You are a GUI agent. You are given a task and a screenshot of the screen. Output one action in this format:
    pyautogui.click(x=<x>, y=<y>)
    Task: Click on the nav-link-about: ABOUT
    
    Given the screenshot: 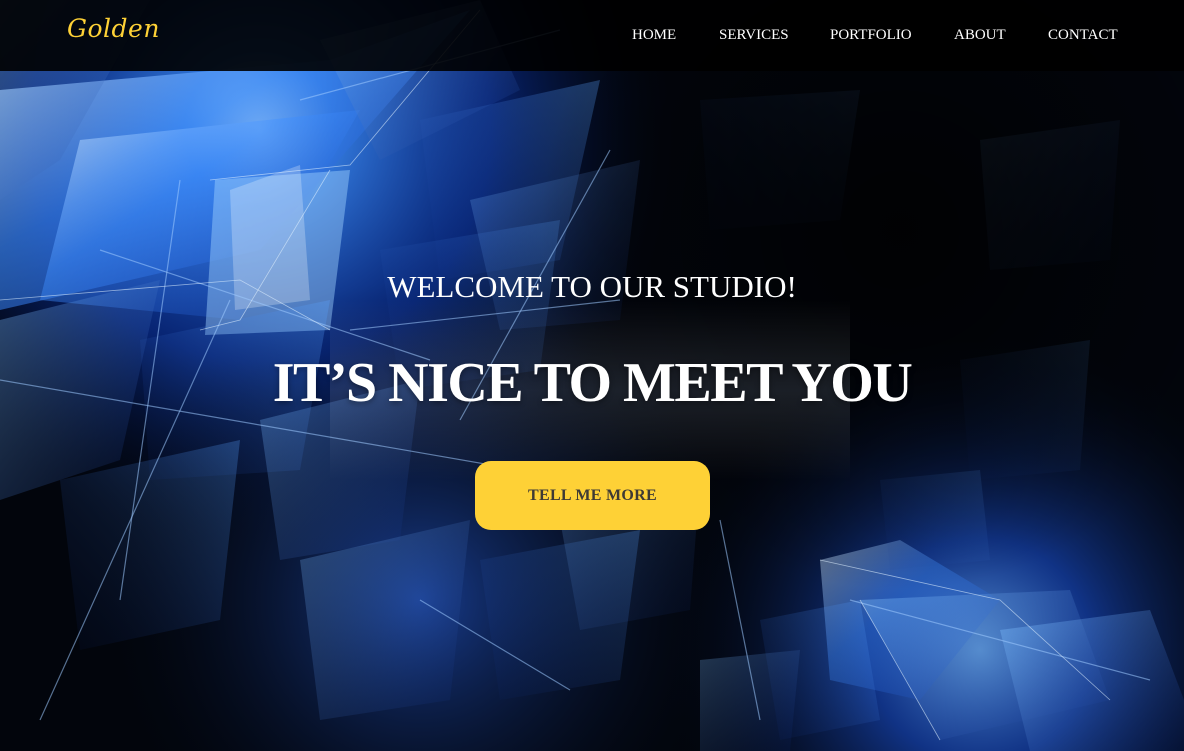 What is the action you would take?
    pyautogui.click(x=980, y=35)
    